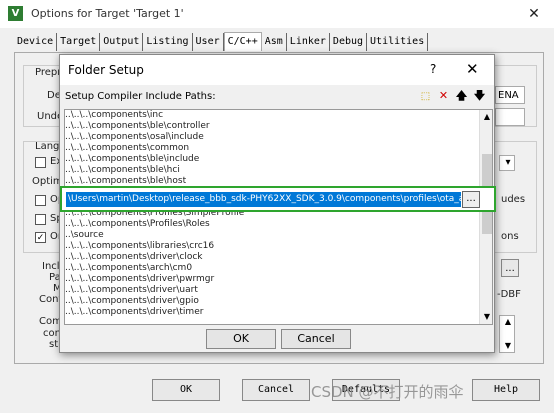 The width and height of the screenshot is (554, 413). What do you see at coordinates (137, 224) in the screenshot?
I see `include-path-item: ..\..\..\components\Profiles\Roles` at bounding box center [137, 224].